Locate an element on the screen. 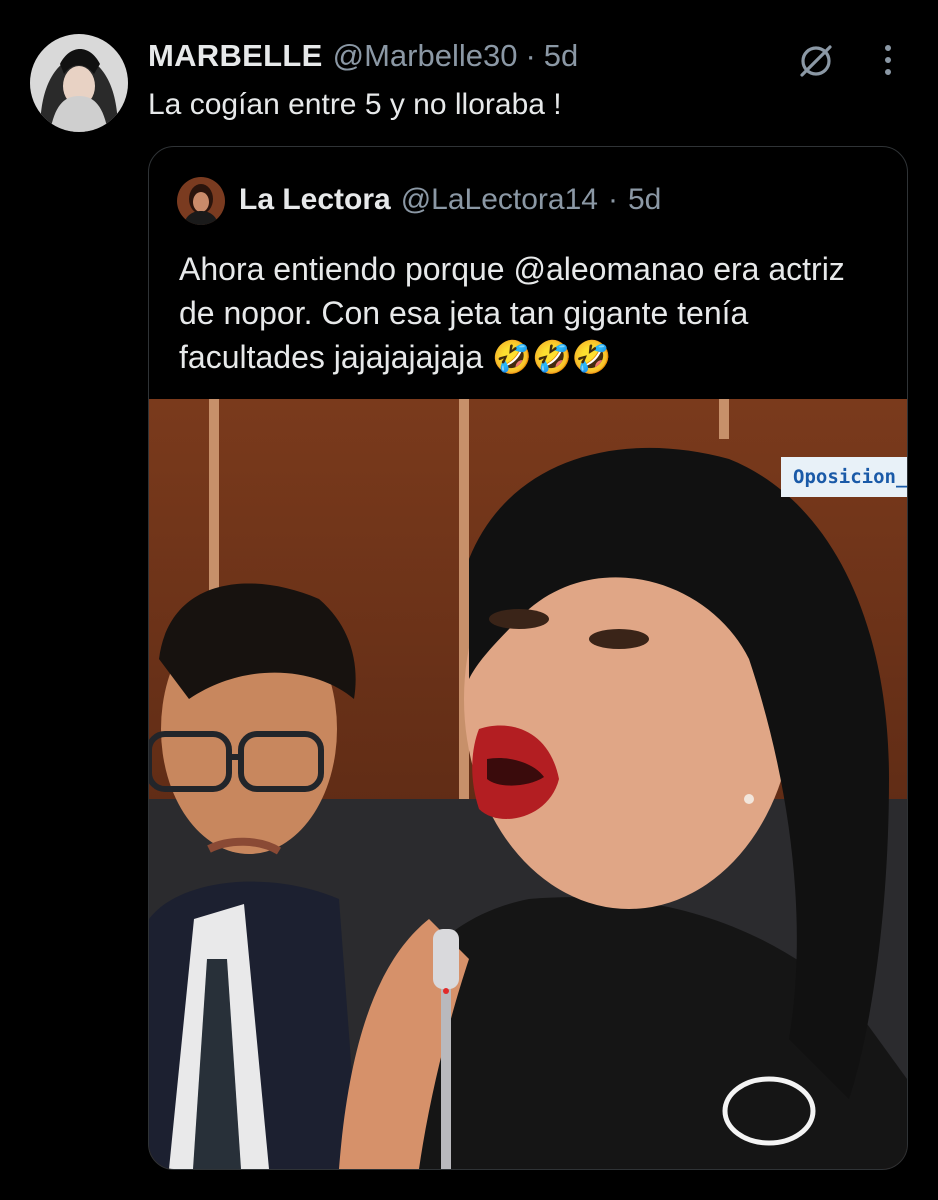 This screenshot has width=938, height=1200. author-avatar is located at coordinates (79, 83).